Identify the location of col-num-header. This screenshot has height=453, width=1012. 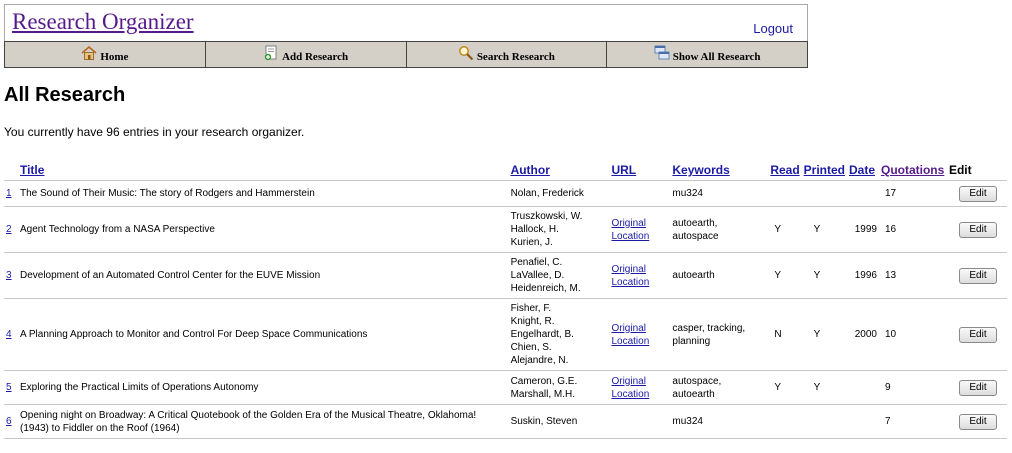
(11, 170).